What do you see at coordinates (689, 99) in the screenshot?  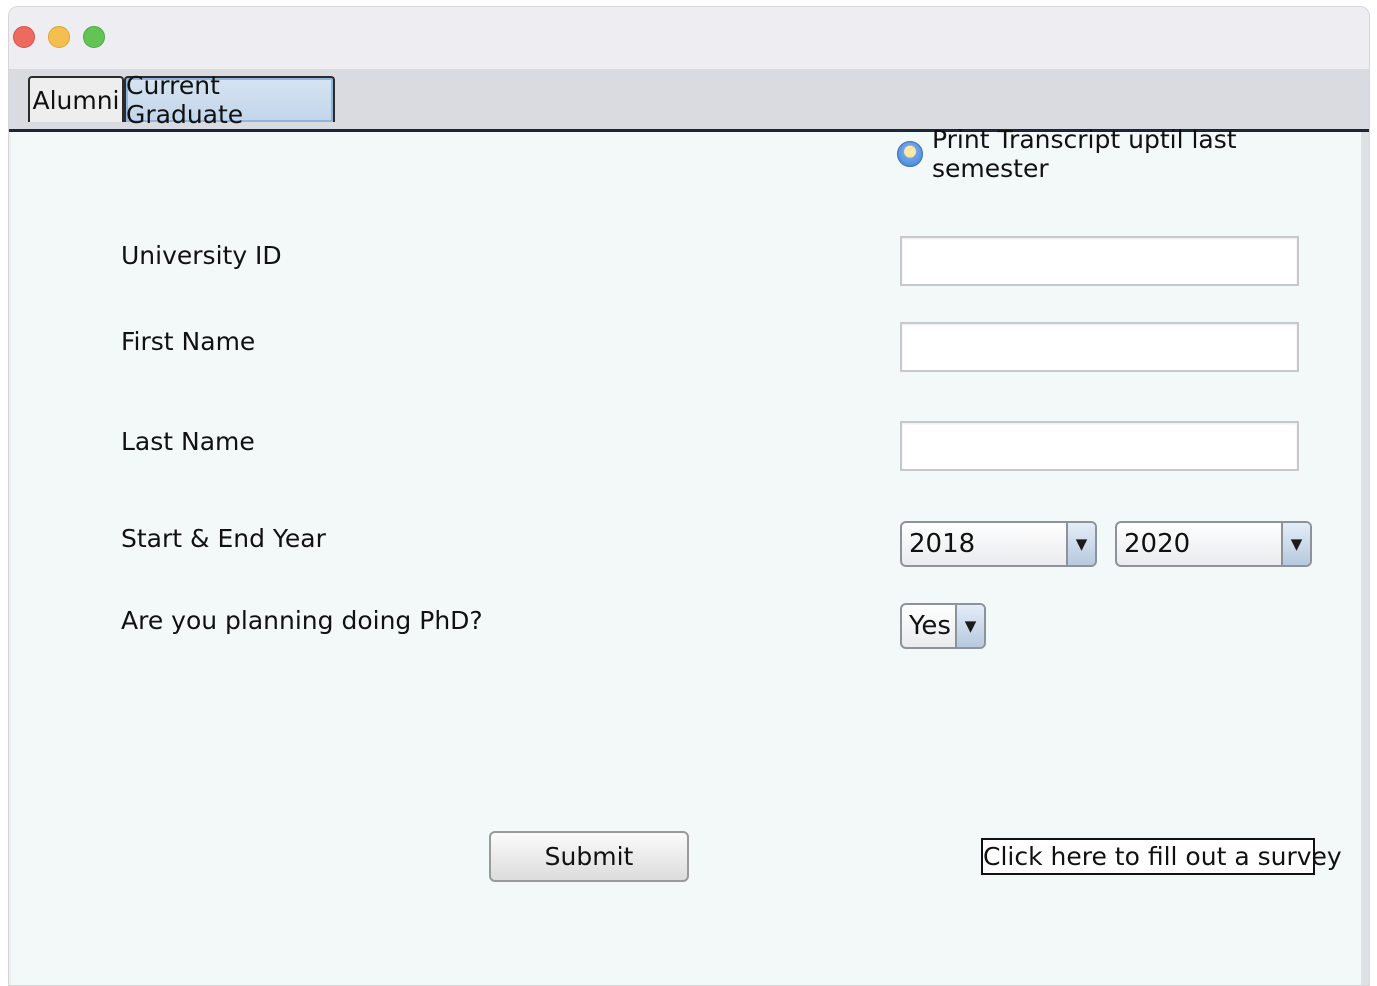 I see `tab-strip: Alumni Current Graduate` at bounding box center [689, 99].